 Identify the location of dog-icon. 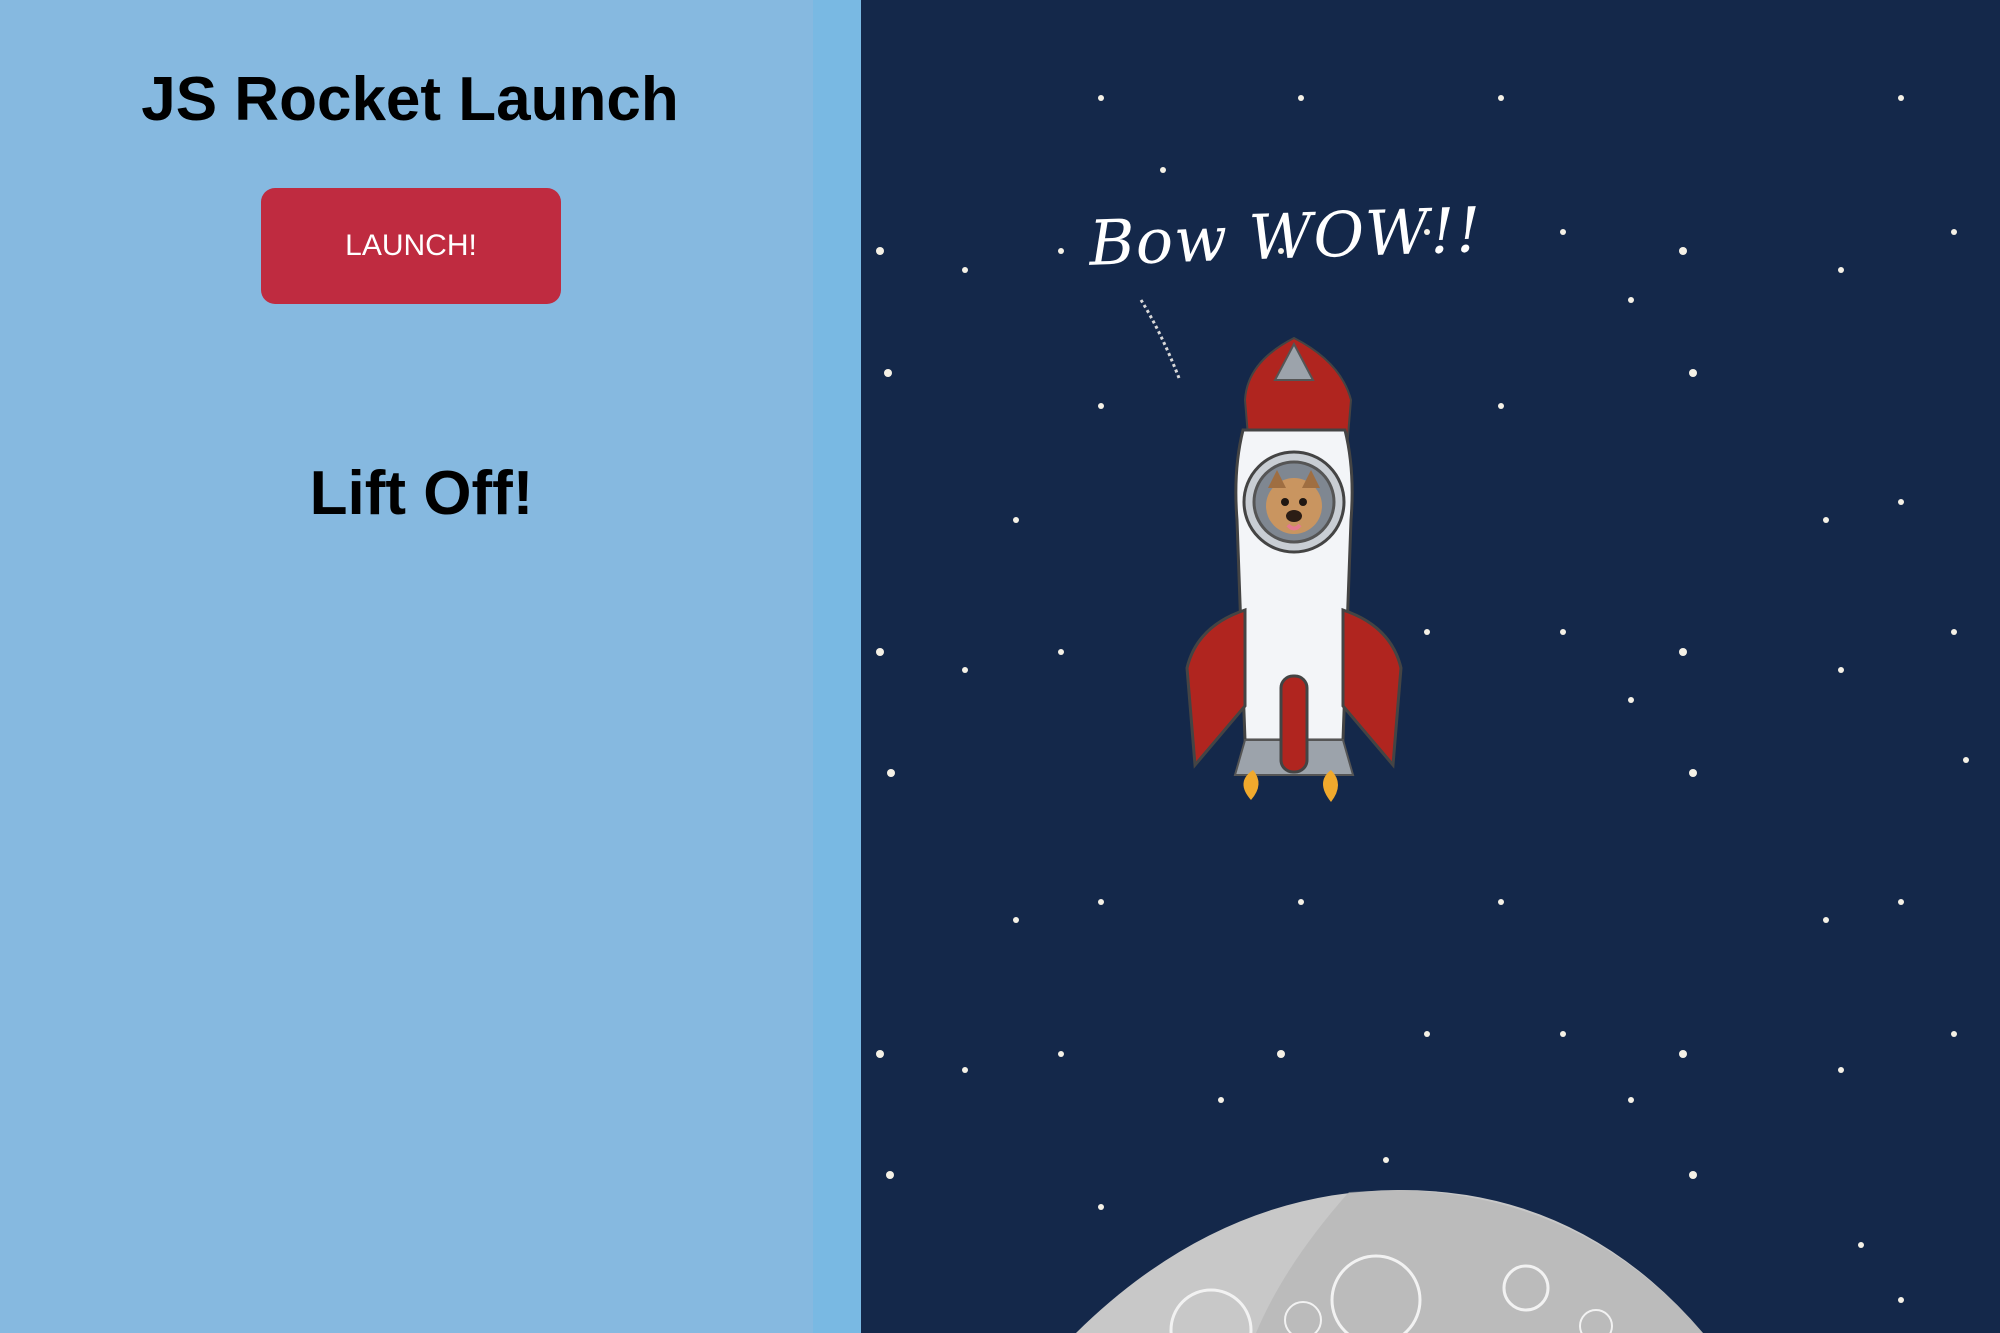
(1294, 502).